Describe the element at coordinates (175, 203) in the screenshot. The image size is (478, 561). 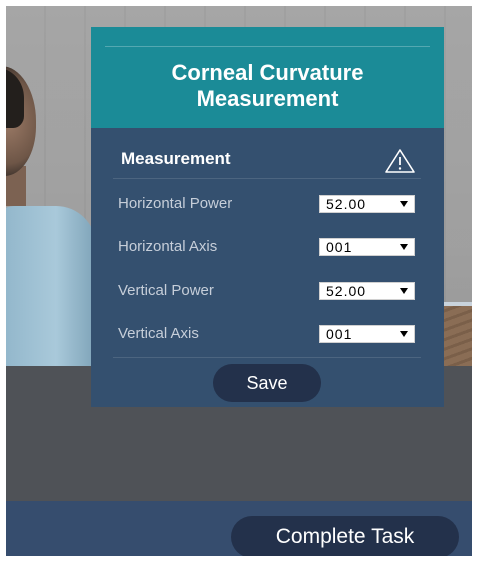
I see `horizontal-power-label: Horizontal Power` at that location.